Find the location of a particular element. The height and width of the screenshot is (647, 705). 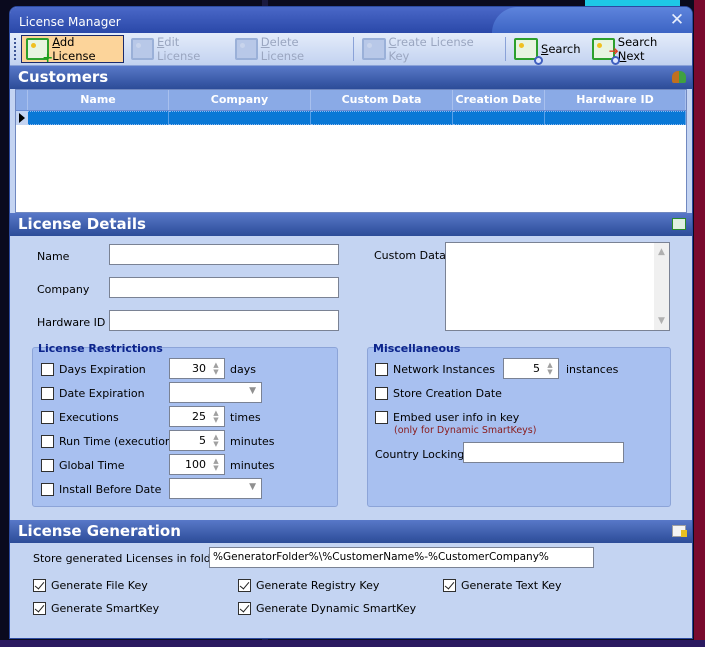

date-expiration-option: Date Expiration is located at coordinates (93, 393).